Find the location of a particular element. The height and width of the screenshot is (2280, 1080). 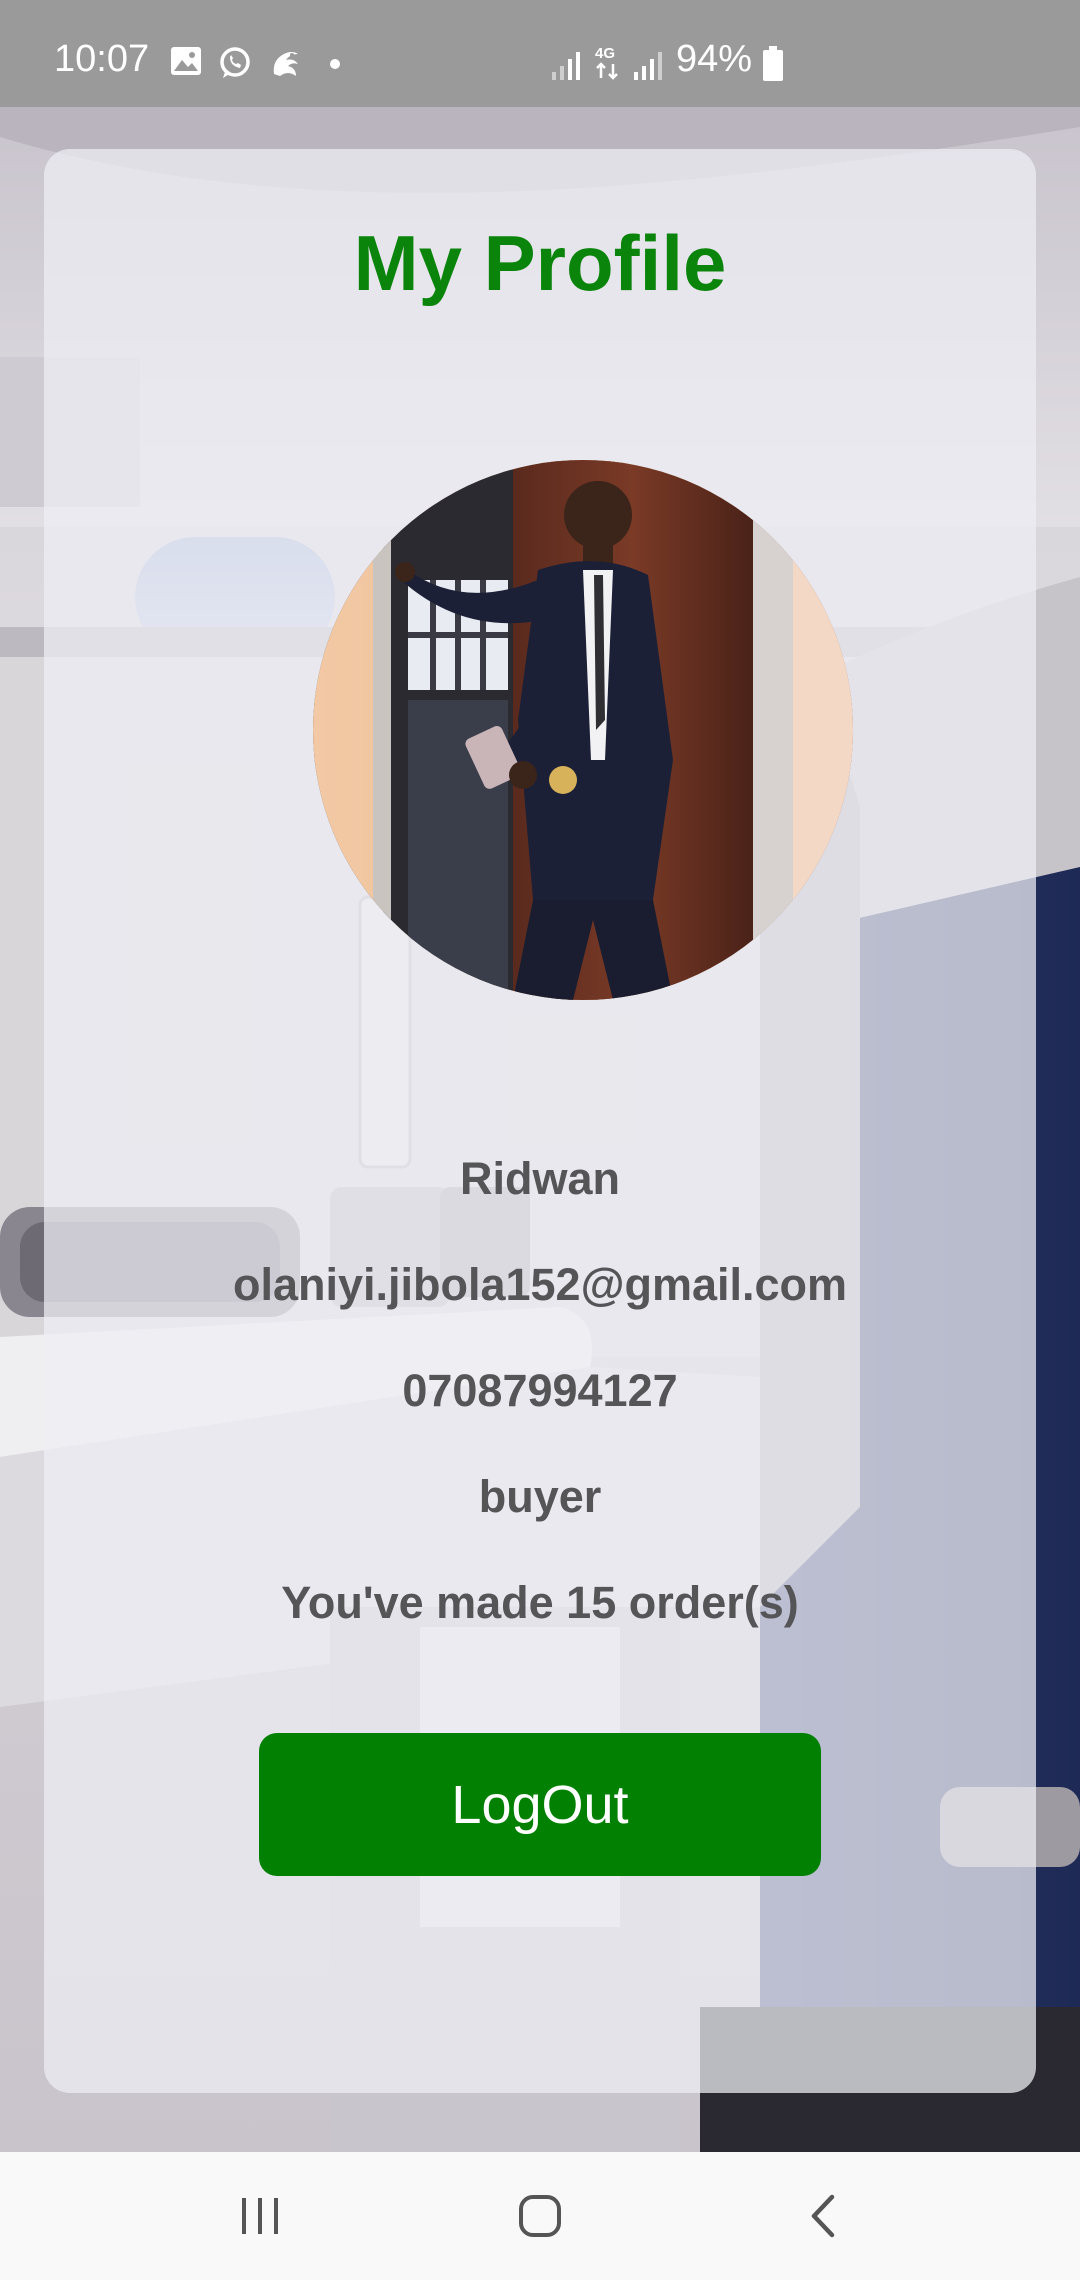

back-button is located at coordinates (823, 2216).